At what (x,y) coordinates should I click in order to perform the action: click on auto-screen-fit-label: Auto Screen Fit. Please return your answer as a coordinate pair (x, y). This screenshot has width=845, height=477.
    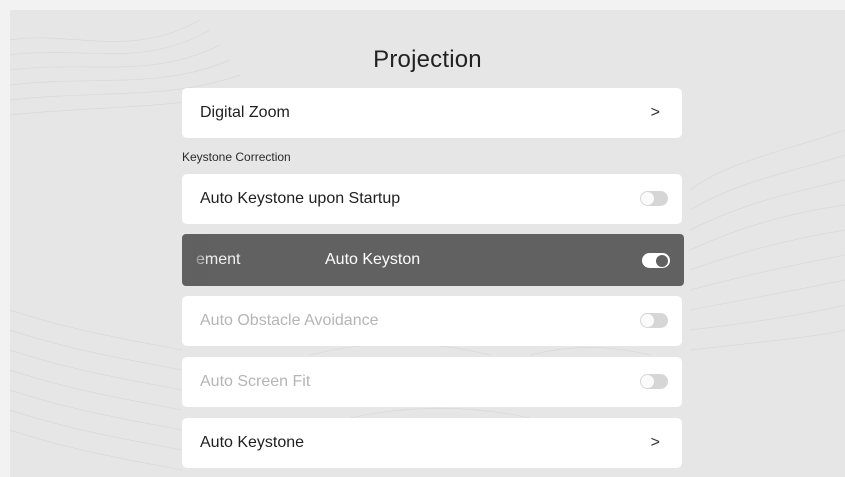
    Looking at the image, I should click on (255, 381).